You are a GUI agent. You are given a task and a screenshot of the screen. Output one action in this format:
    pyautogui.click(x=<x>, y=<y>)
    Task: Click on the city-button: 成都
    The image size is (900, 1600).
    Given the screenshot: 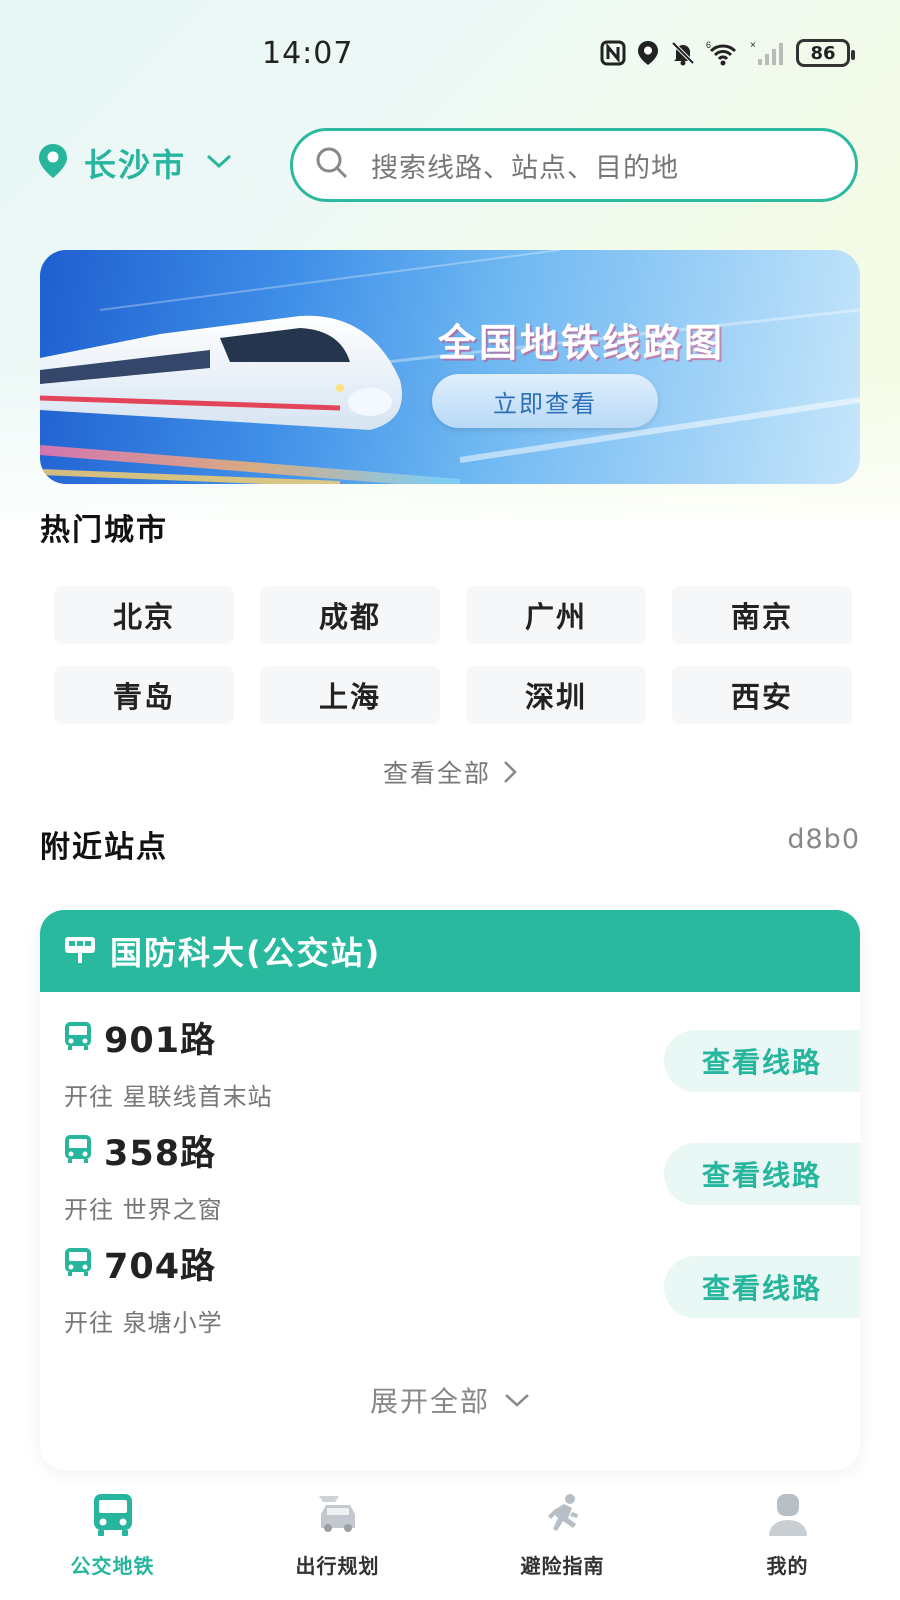 What is the action you would take?
    pyautogui.click(x=350, y=615)
    